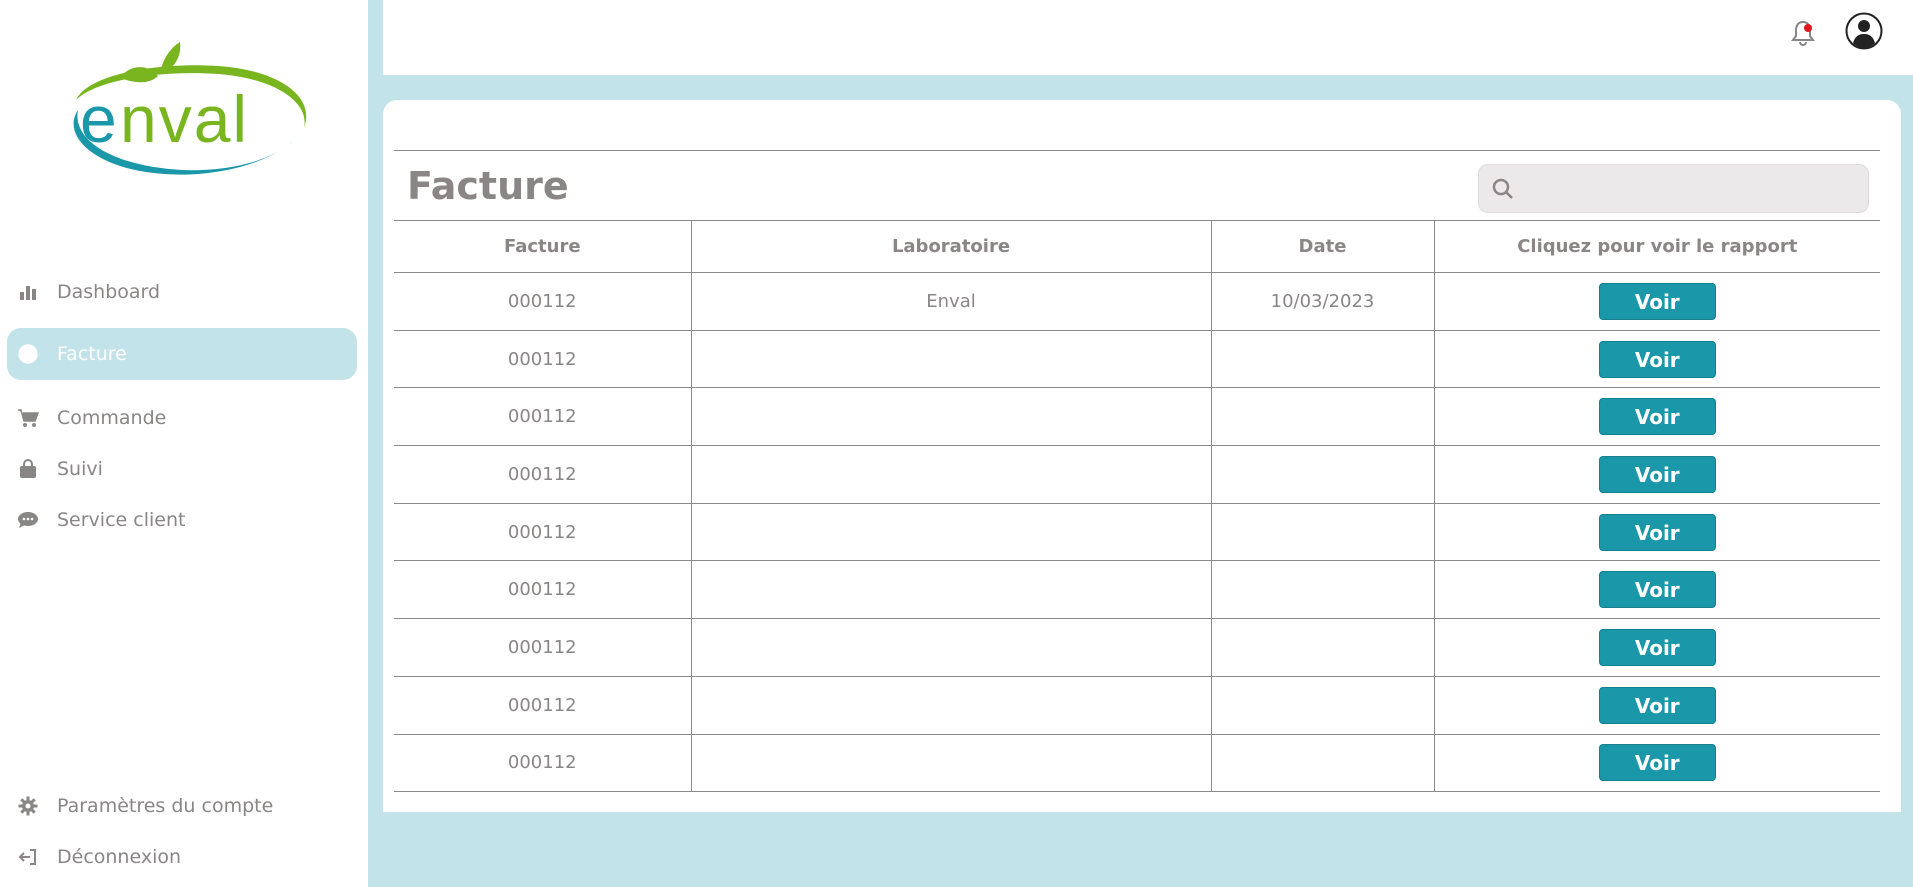 The image size is (1913, 887). Describe the element at coordinates (1322, 246) in the screenshot. I see `column-header-date: Date` at that location.